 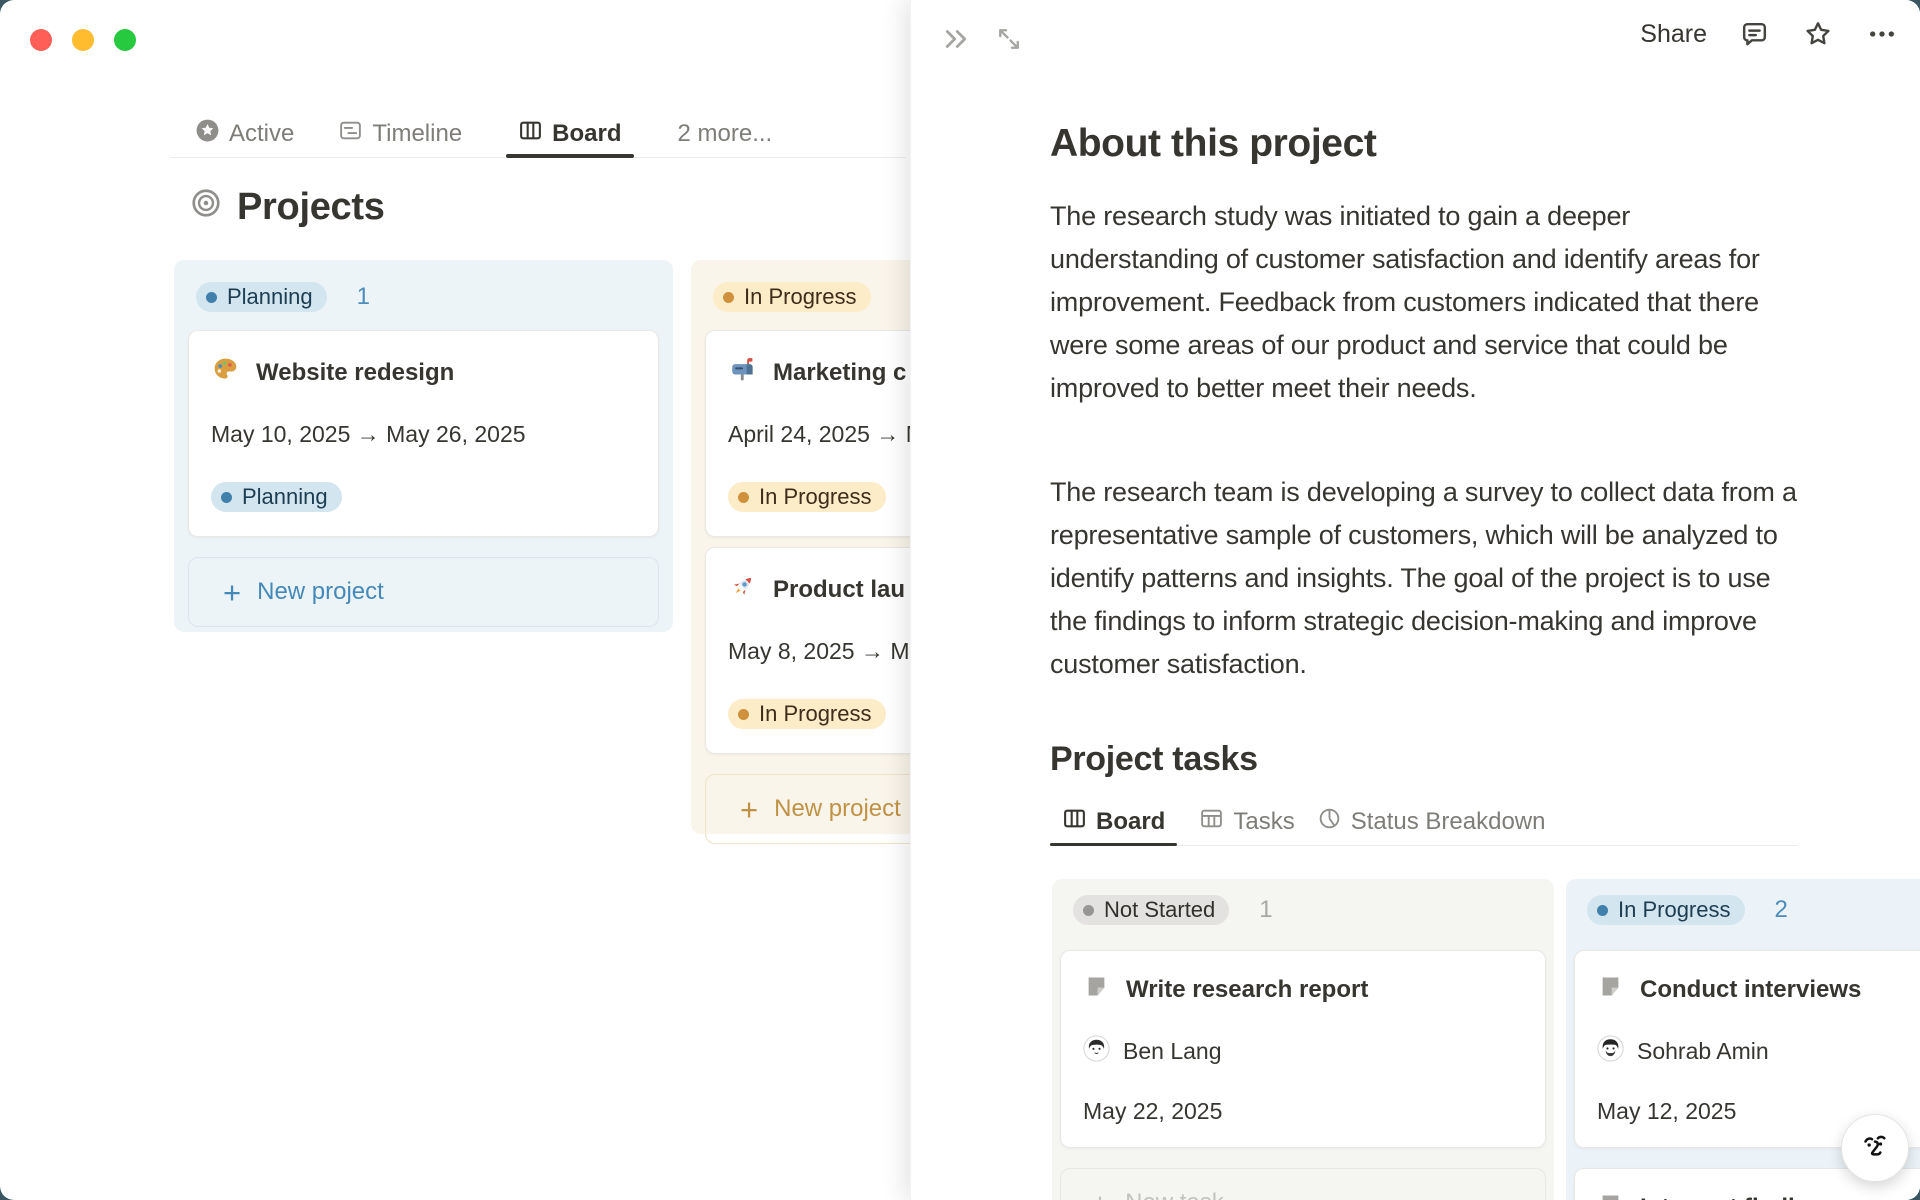 I want to click on tab-label: Timeline, so click(x=417, y=133).